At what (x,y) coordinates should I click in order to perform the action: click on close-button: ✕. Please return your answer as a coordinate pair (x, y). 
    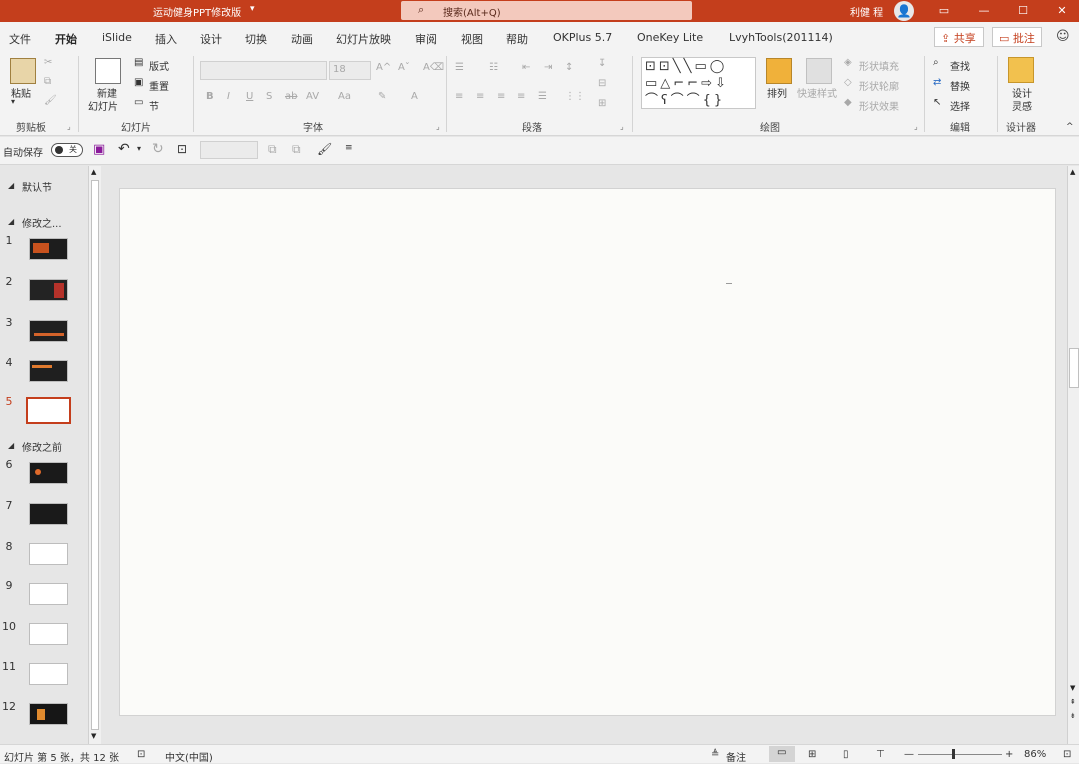
    Looking at the image, I should click on (1062, 11).